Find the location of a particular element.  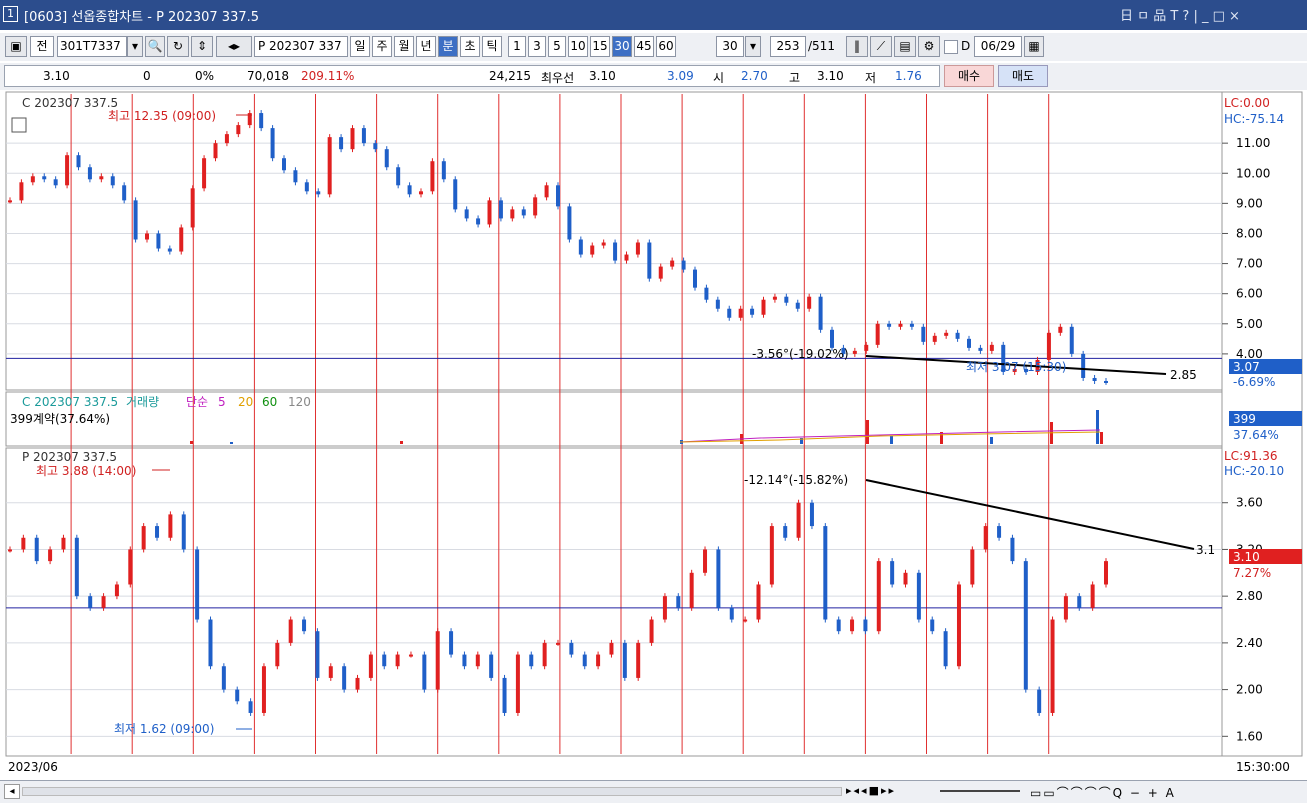

date-input: 06/29 is located at coordinates (998, 46).